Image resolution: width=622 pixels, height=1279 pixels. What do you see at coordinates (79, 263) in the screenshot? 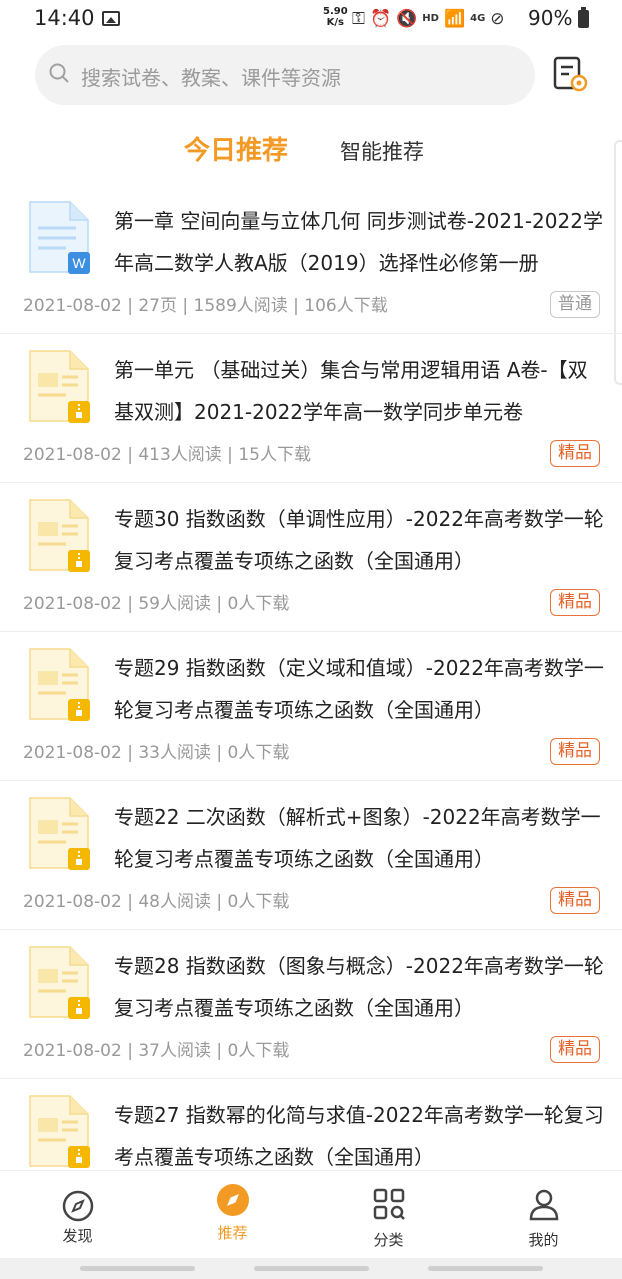
I see `svg-text: W` at bounding box center [79, 263].